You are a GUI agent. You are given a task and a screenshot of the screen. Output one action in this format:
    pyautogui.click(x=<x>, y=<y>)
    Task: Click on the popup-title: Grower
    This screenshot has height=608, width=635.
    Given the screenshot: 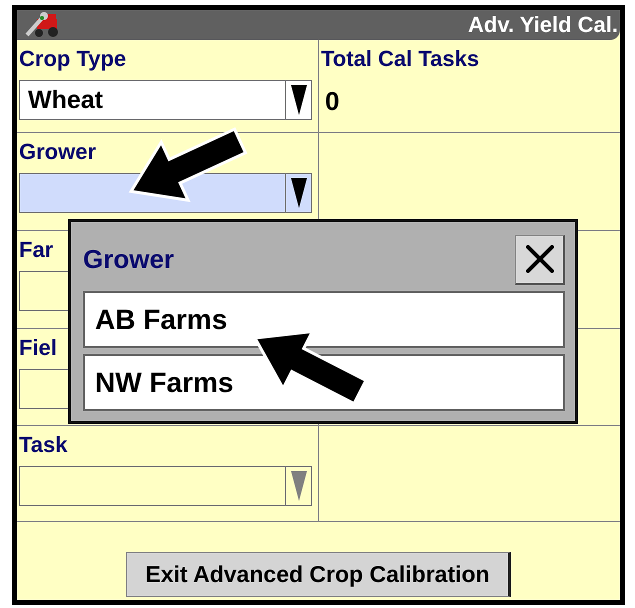 What is the action you would take?
    pyautogui.click(x=128, y=259)
    